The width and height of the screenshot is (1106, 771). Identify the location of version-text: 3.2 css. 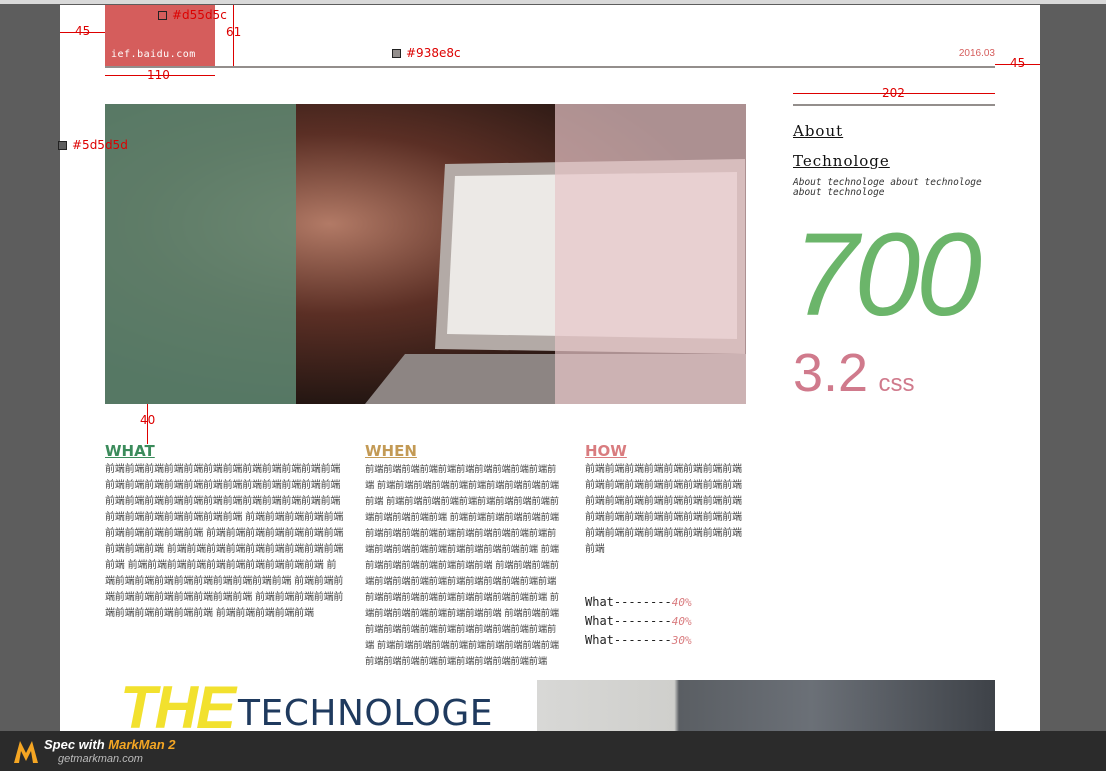
(894, 373).